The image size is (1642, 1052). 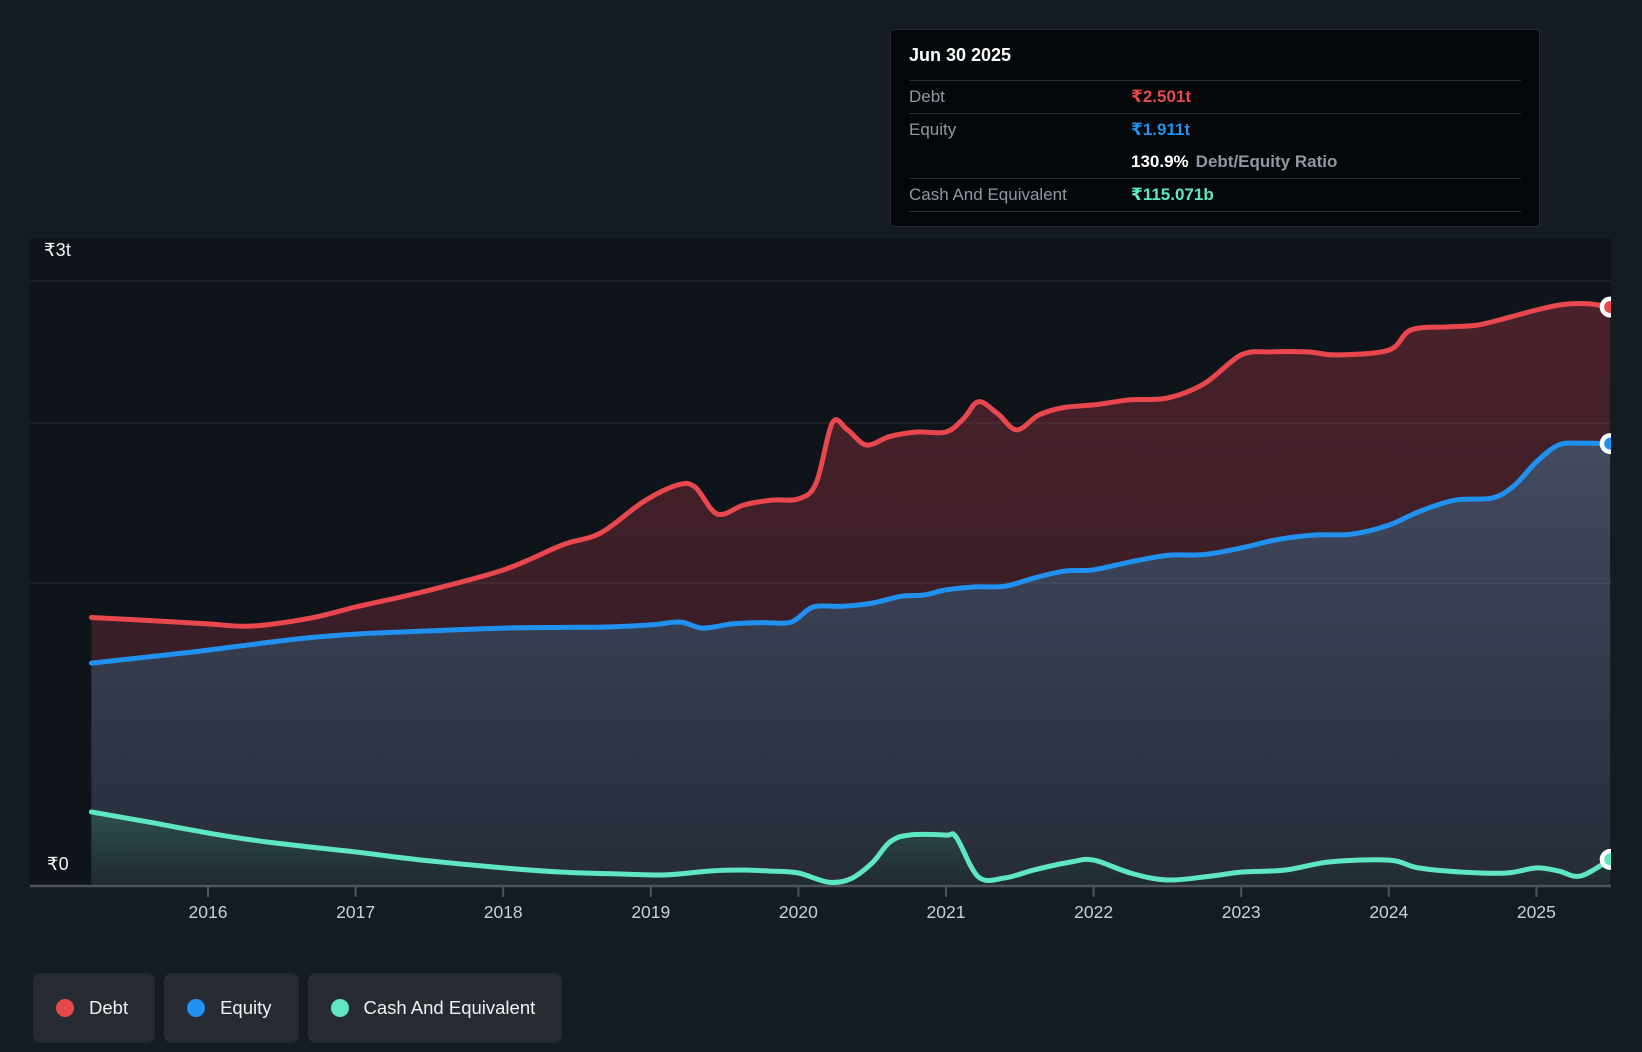 I want to click on tooltip-equity-label: Equity, so click(x=933, y=129).